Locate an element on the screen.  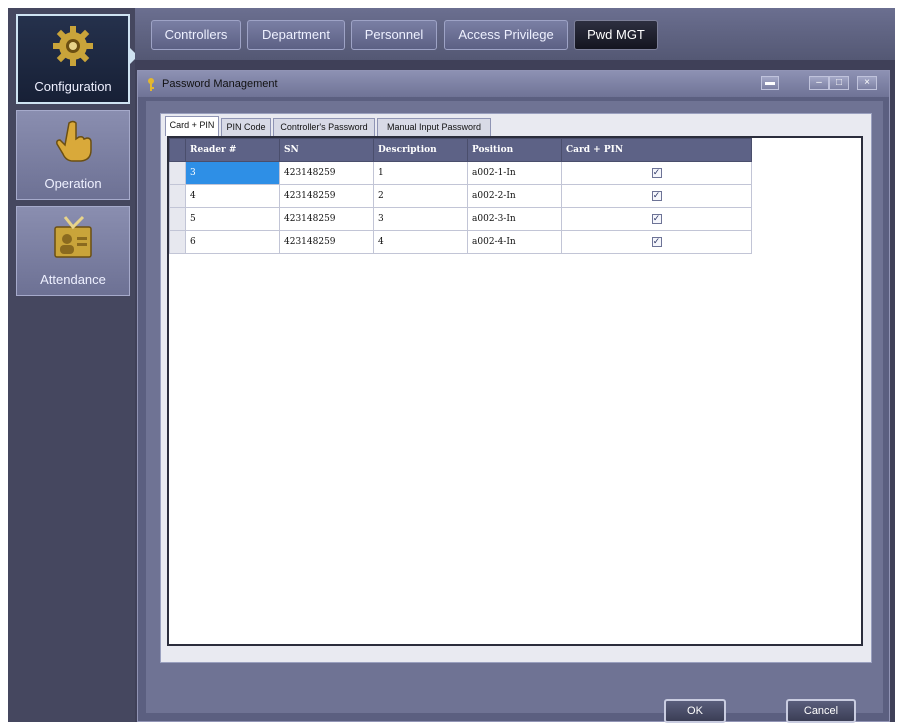
cell-position: a002-1-In is located at coordinates (514, 173).